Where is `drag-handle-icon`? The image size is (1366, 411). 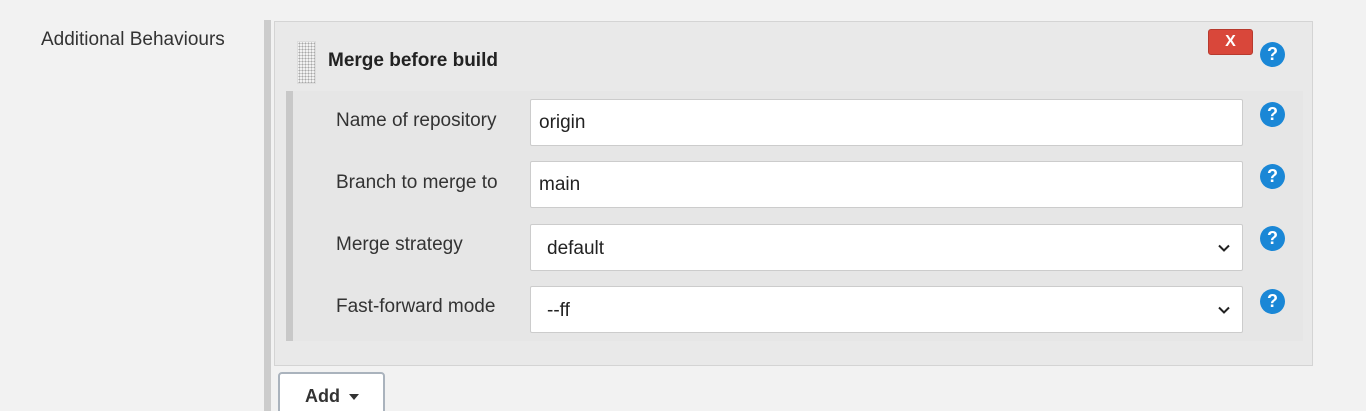 drag-handle-icon is located at coordinates (306, 62).